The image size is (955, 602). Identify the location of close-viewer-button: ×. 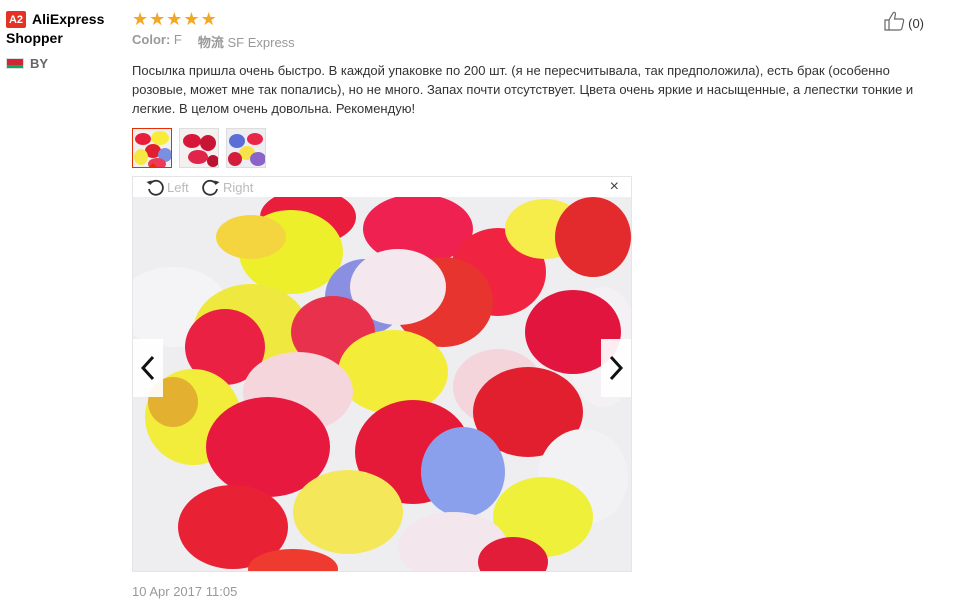
(614, 187).